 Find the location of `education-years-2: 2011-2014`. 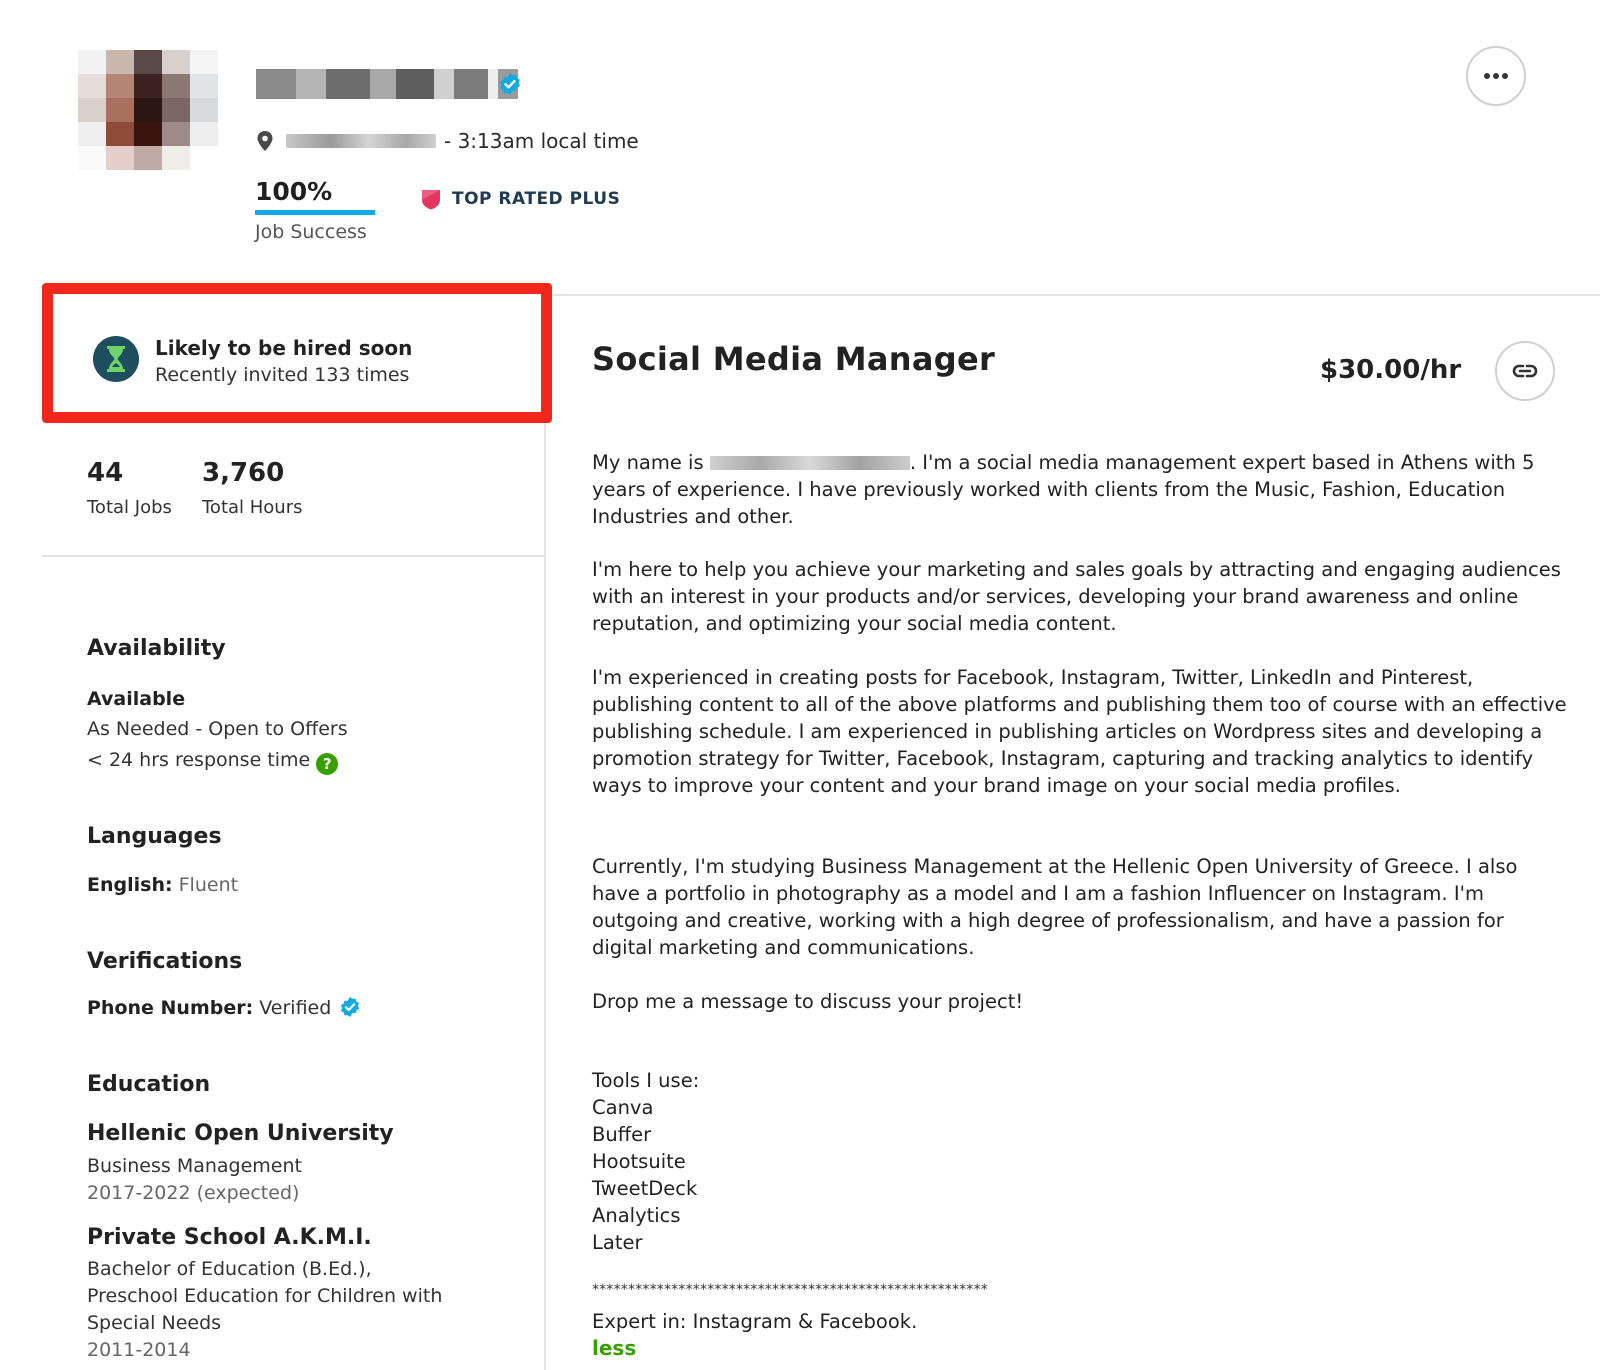

education-years-2: 2011-2014 is located at coordinates (139, 1350).